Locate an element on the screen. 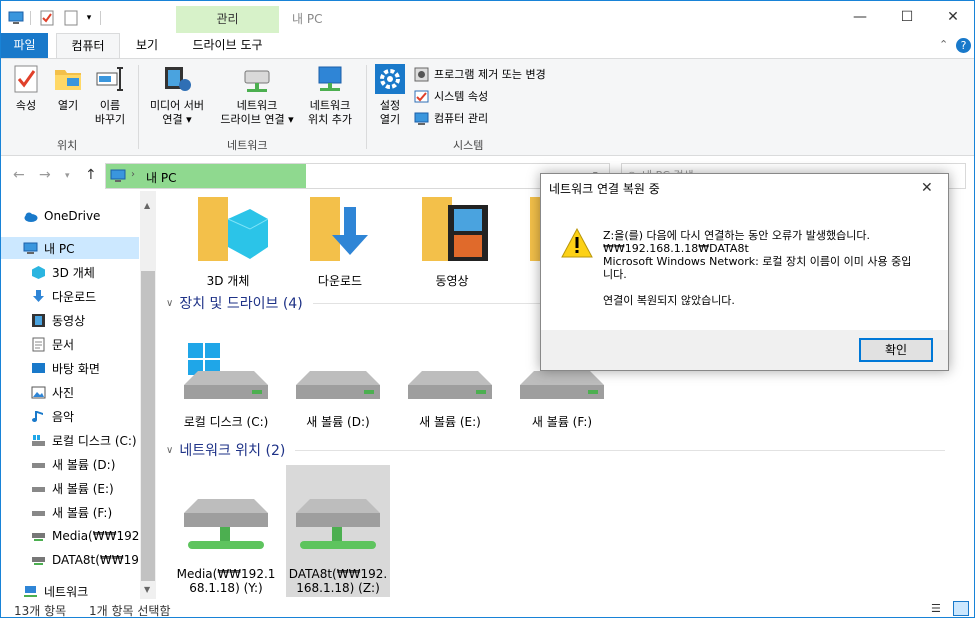  document-icon is located at coordinates (38, 344).